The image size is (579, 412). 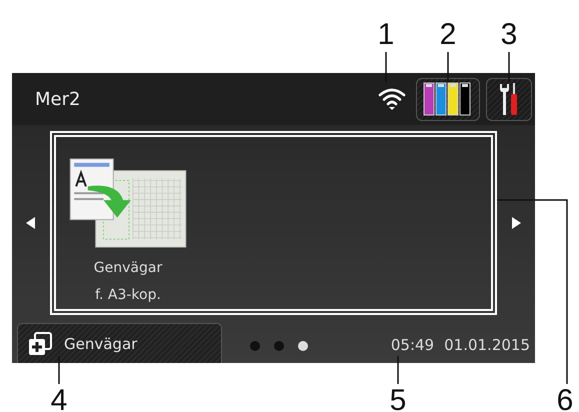 I want to click on callout-number: 3, so click(x=509, y=35).